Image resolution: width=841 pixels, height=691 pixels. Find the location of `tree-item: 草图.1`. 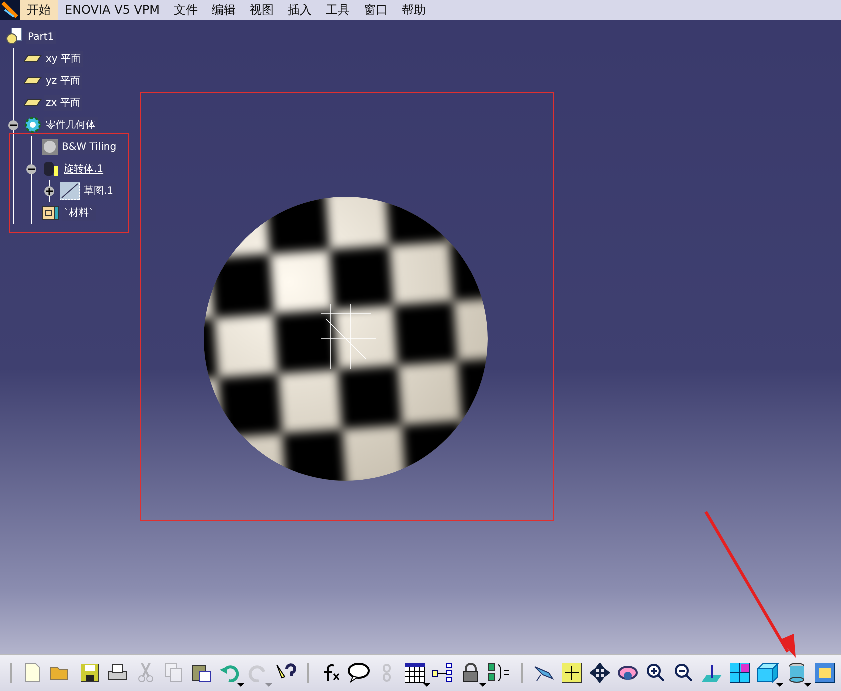

tree-item: 草图.1 is located at coordinates (99, 191).